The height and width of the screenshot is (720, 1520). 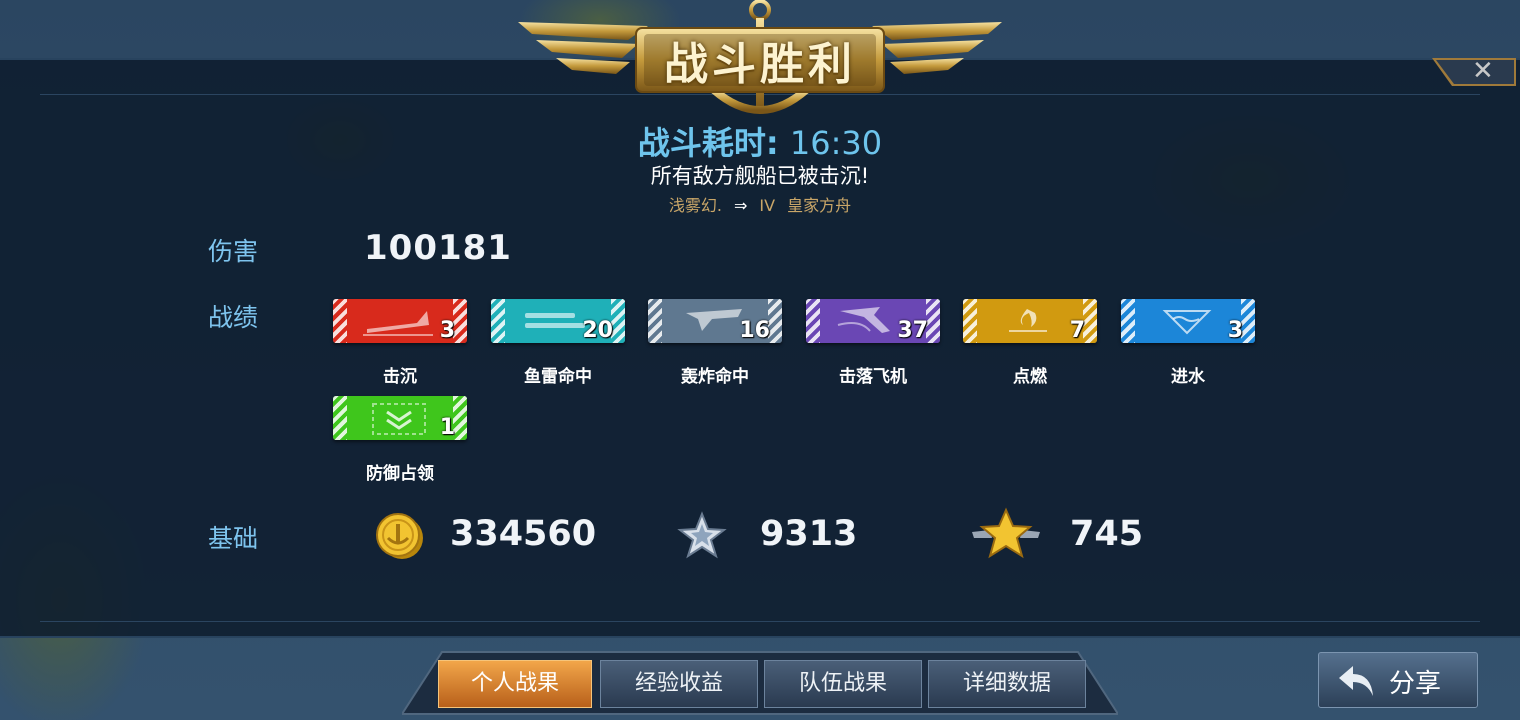 What do you see at coordinates (1356, 681) in the screenshot?
I see `share-arrow-icon` at bounding box center [1356, 681].